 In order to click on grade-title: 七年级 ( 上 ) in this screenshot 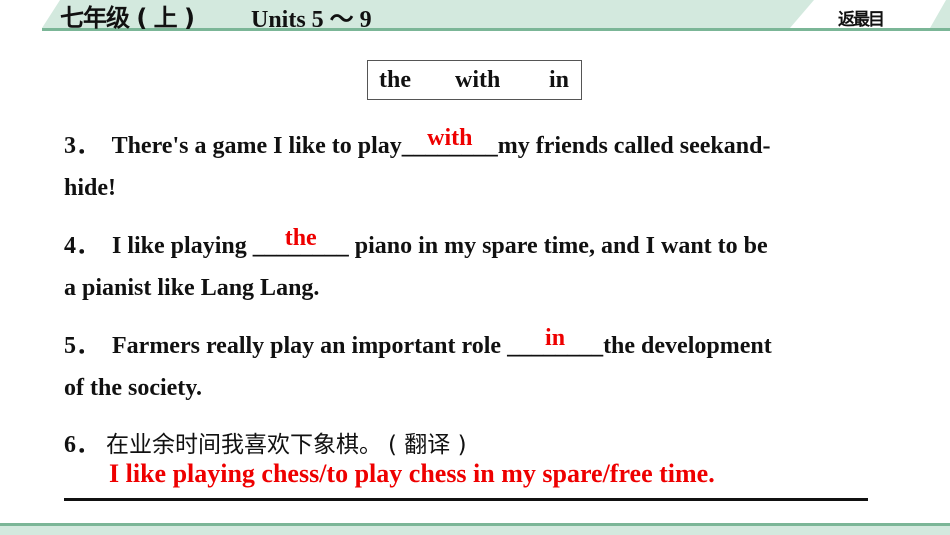, I will do `click(127, 18)`.